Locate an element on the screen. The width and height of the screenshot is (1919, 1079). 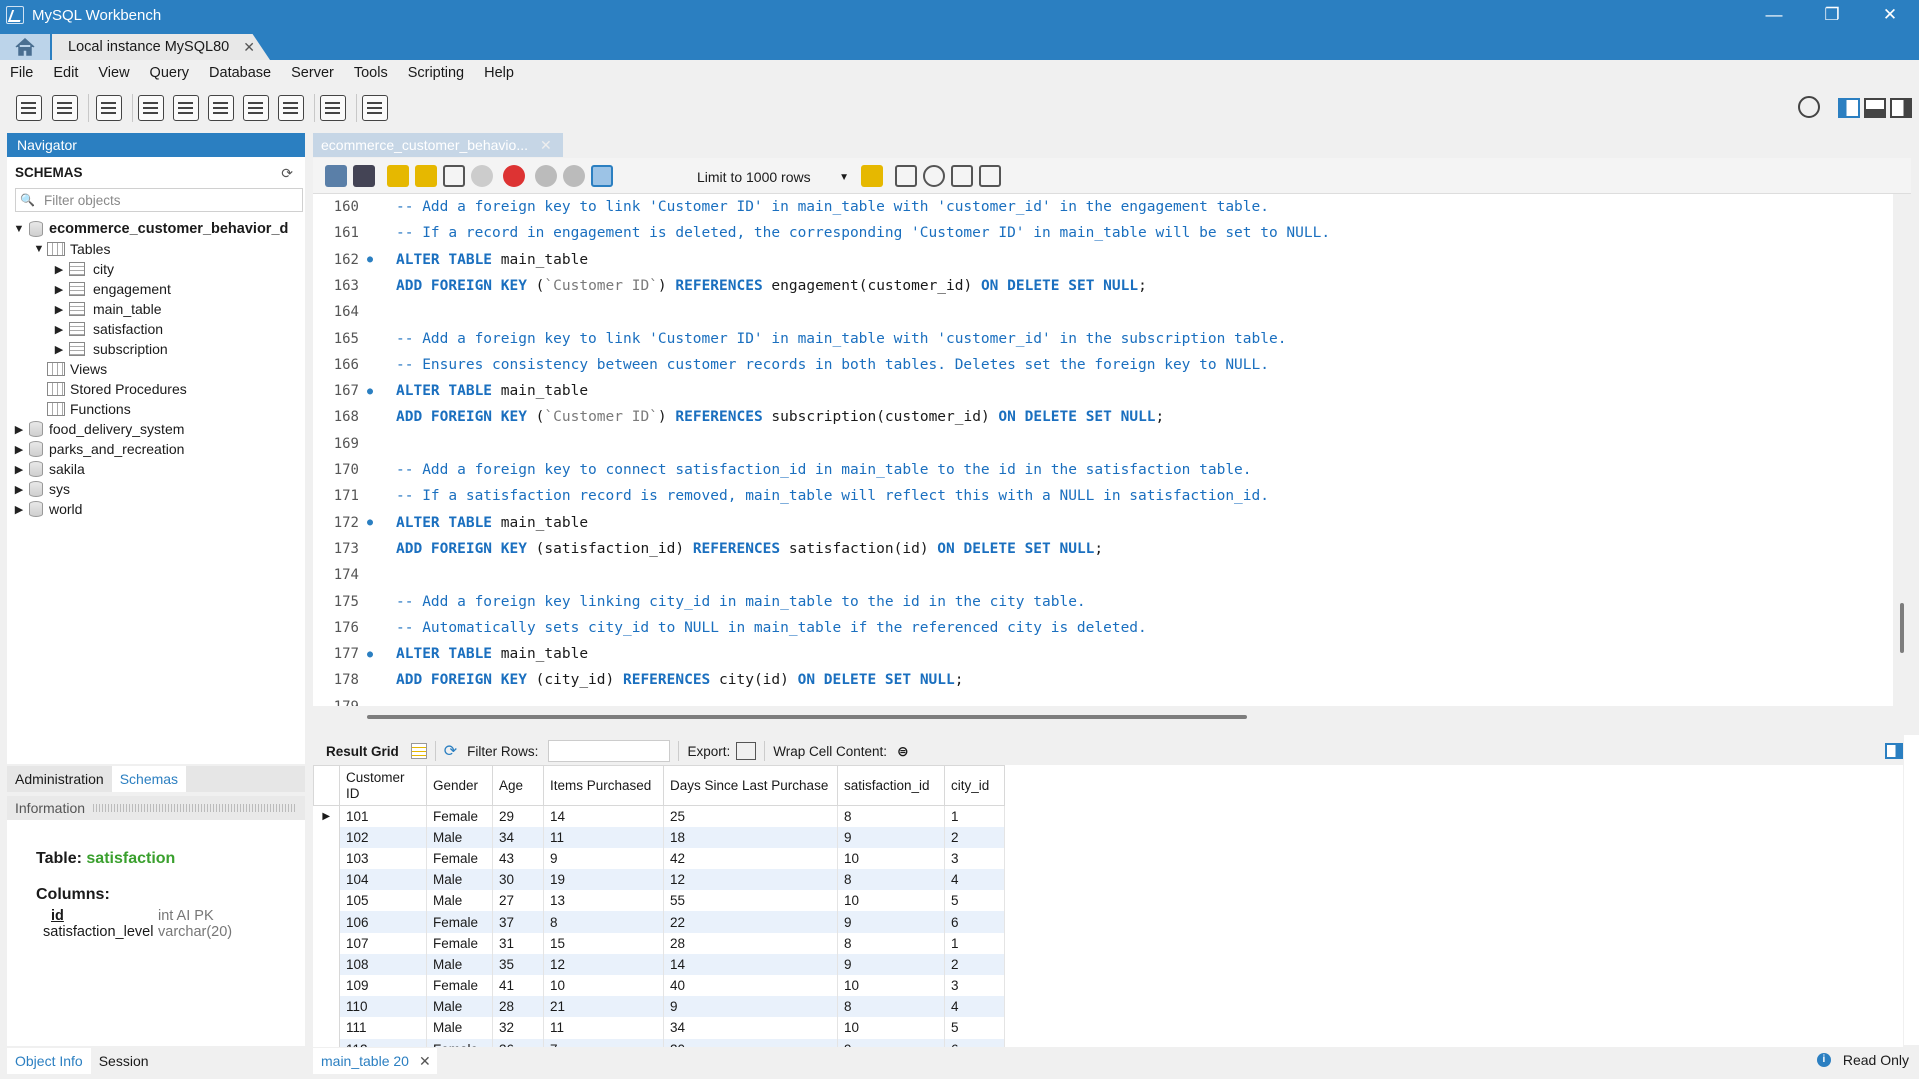
create-view-icon is located at coordinates (221, 108).